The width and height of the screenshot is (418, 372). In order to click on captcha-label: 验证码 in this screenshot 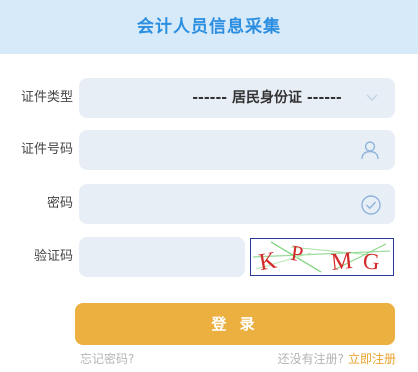, I will do `click(53, 256)`.